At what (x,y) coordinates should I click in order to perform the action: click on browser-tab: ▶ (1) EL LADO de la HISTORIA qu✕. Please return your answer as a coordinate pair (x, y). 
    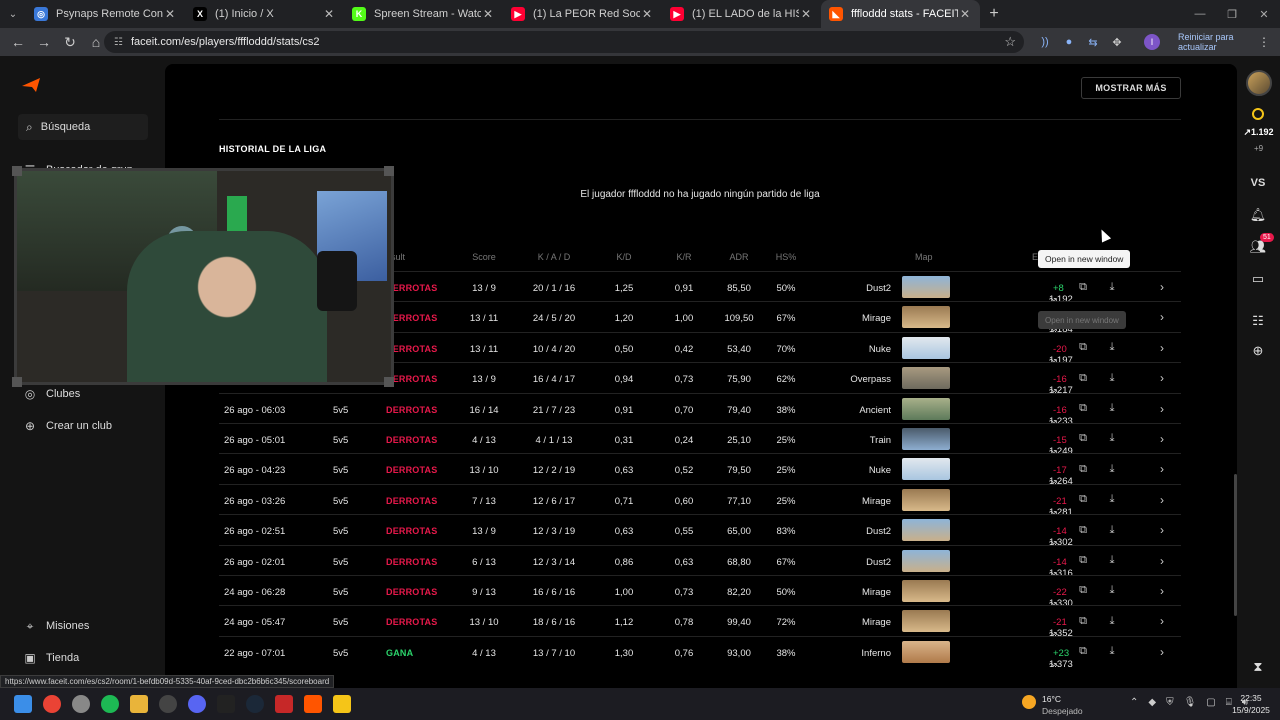
    Looking at the image, I should click on (741, 14).